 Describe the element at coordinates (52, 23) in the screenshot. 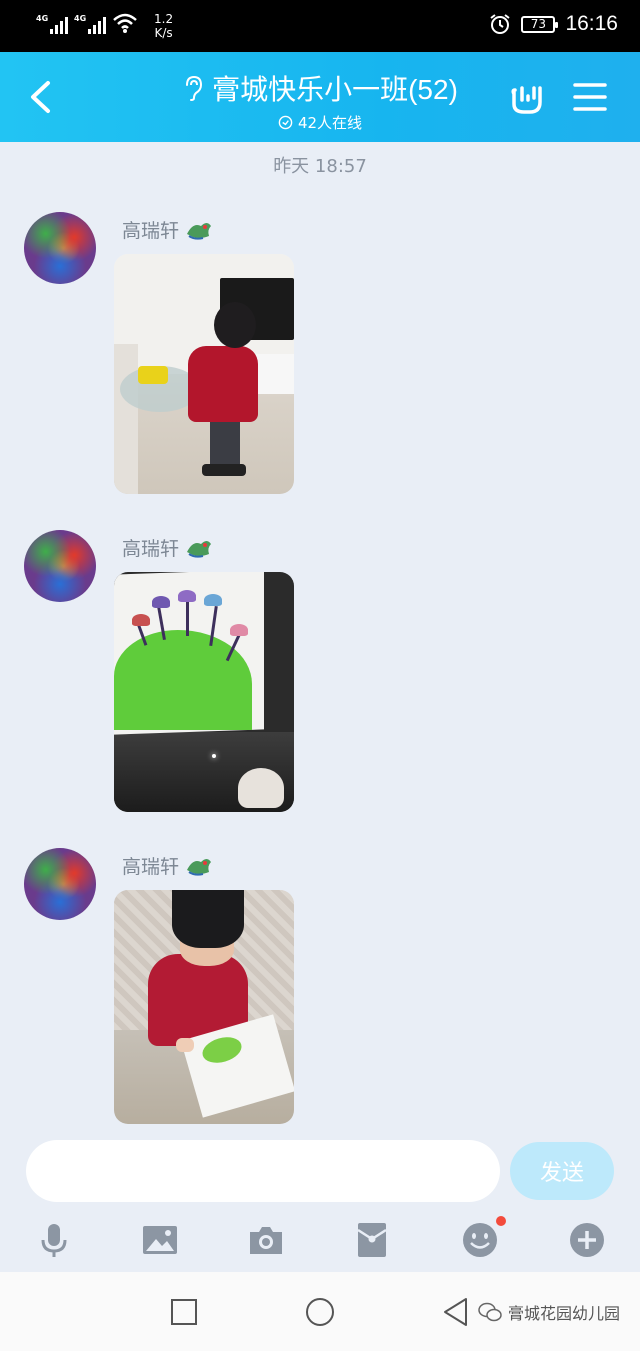

I see `signal-icon: 4G` at that location.